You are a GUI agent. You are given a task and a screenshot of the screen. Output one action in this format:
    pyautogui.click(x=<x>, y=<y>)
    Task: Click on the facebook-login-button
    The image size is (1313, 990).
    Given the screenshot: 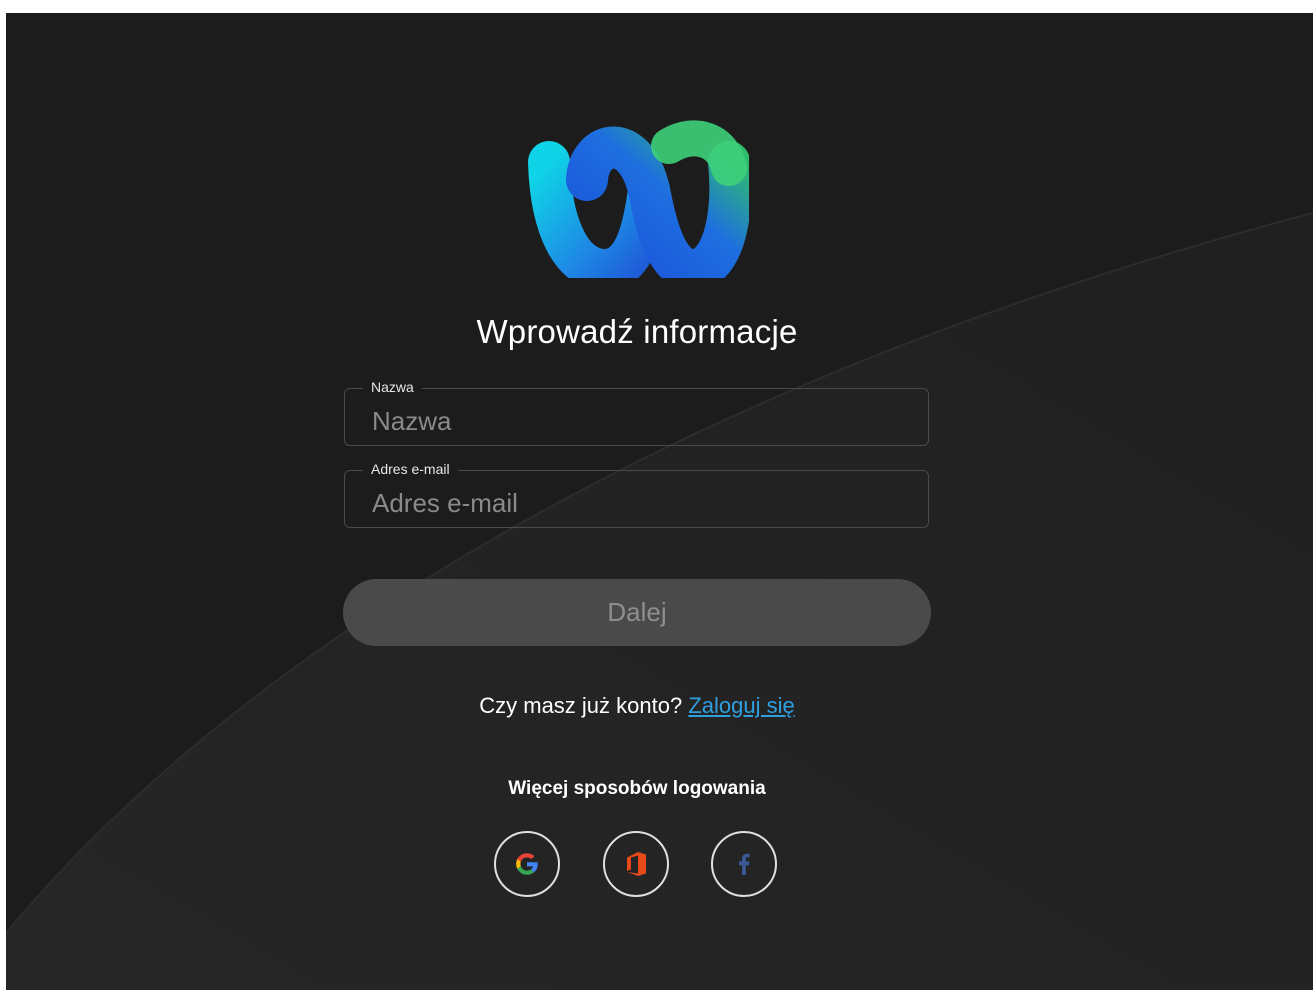 What is the action you would take?
    pyautogui.click(x=744, y=864)
    